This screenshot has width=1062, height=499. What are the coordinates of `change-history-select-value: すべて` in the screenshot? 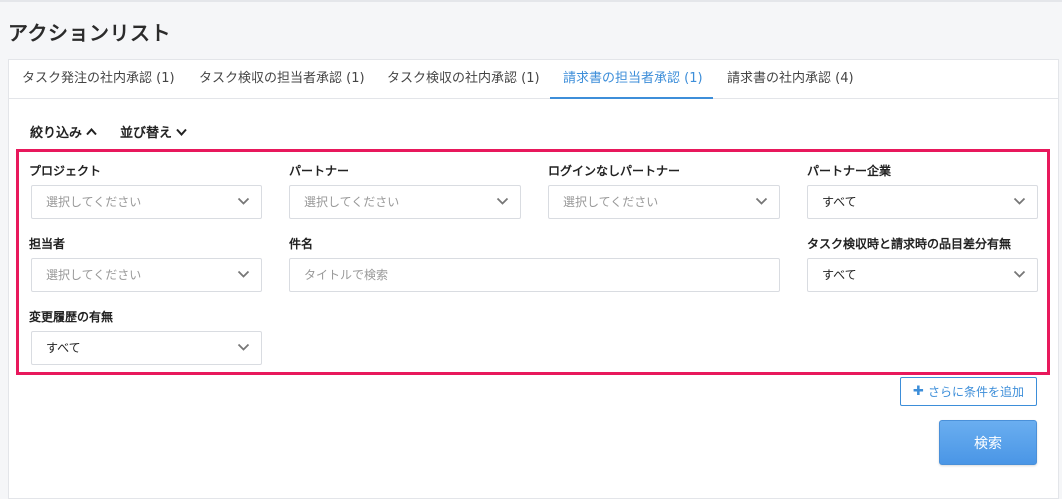 It's located at (63, 348).